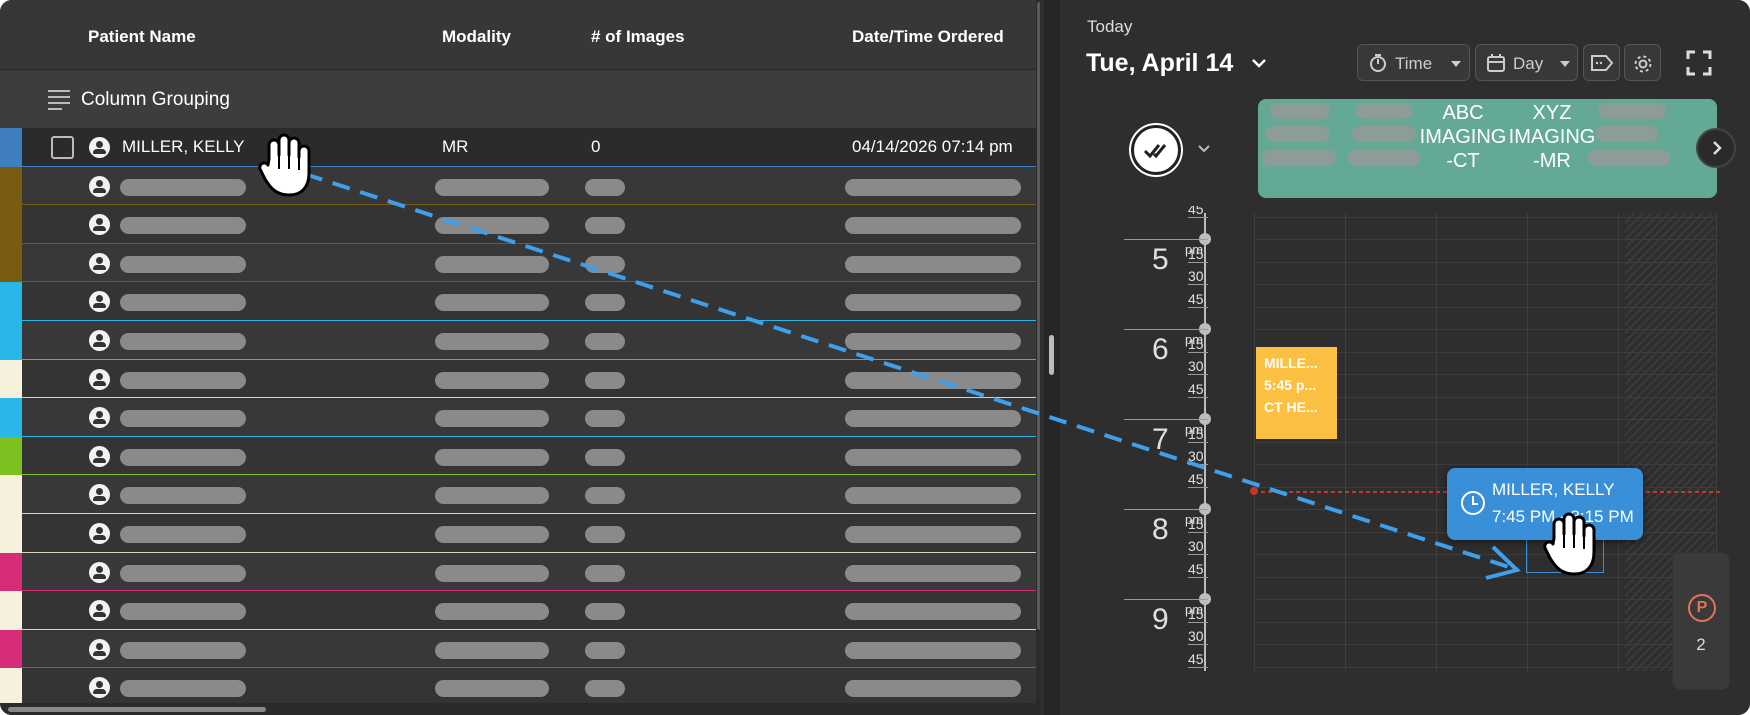 This screenshot has height=715, width=1750. I want to click on patient-name-cell: MILLER, KELLY, so click(183, 146).